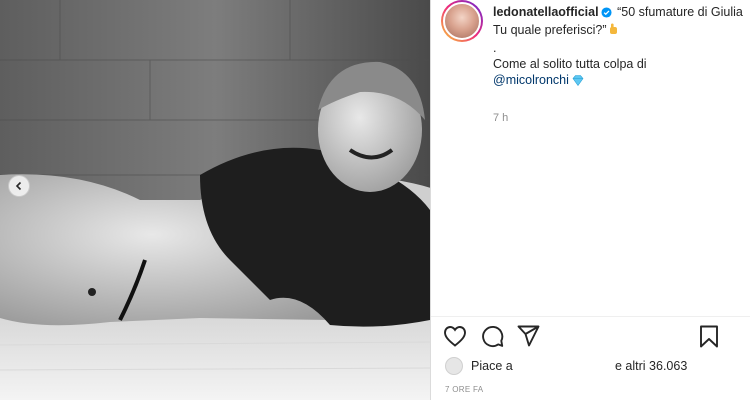 This screenshot has height=400, width=750. What do you see at coordinates (464, 389) in the screenshot?
I see `post-timestamp: 7 ORE FA` at bounding box center [464, 389].